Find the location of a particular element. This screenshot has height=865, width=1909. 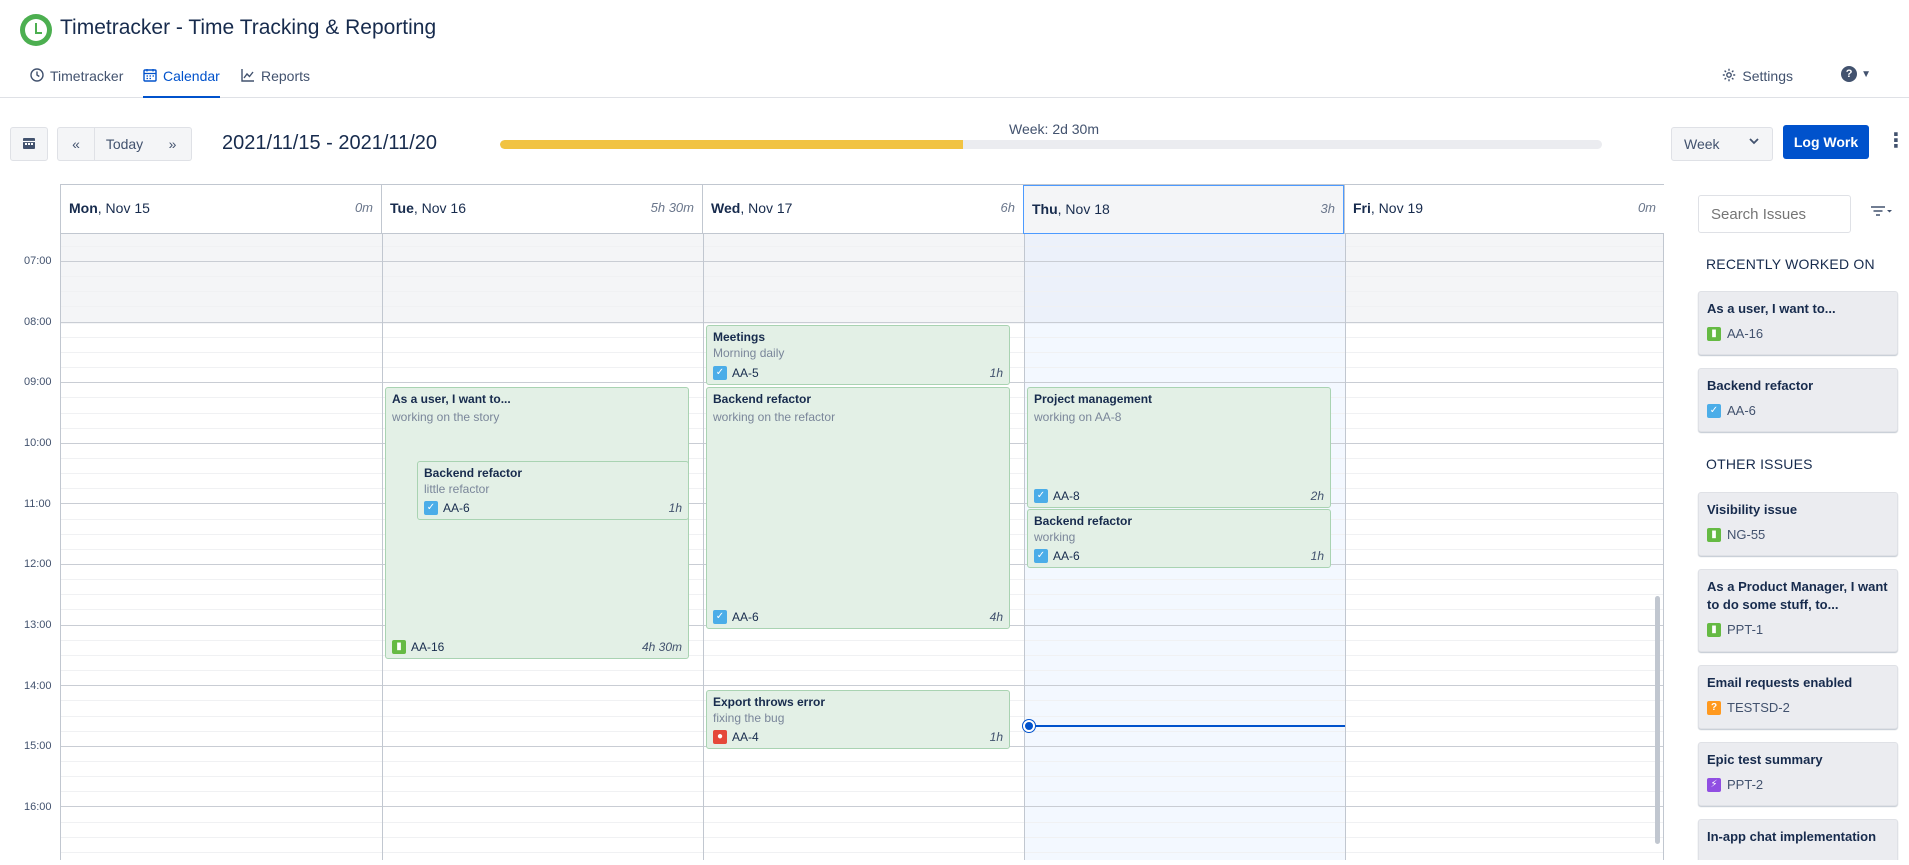

hour-label: 08:00 is located at coordinates (38, 322).